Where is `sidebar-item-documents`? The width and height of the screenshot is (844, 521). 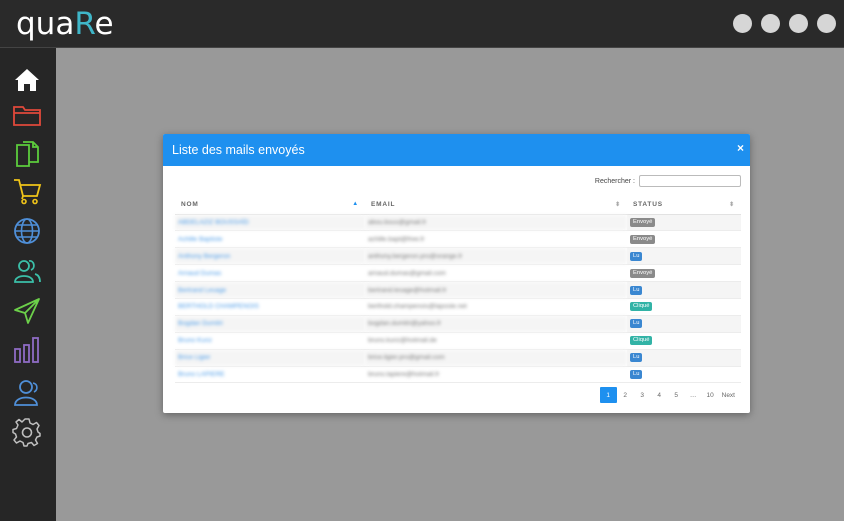
sidebar-item-documents is located at coordinates (28, 154).